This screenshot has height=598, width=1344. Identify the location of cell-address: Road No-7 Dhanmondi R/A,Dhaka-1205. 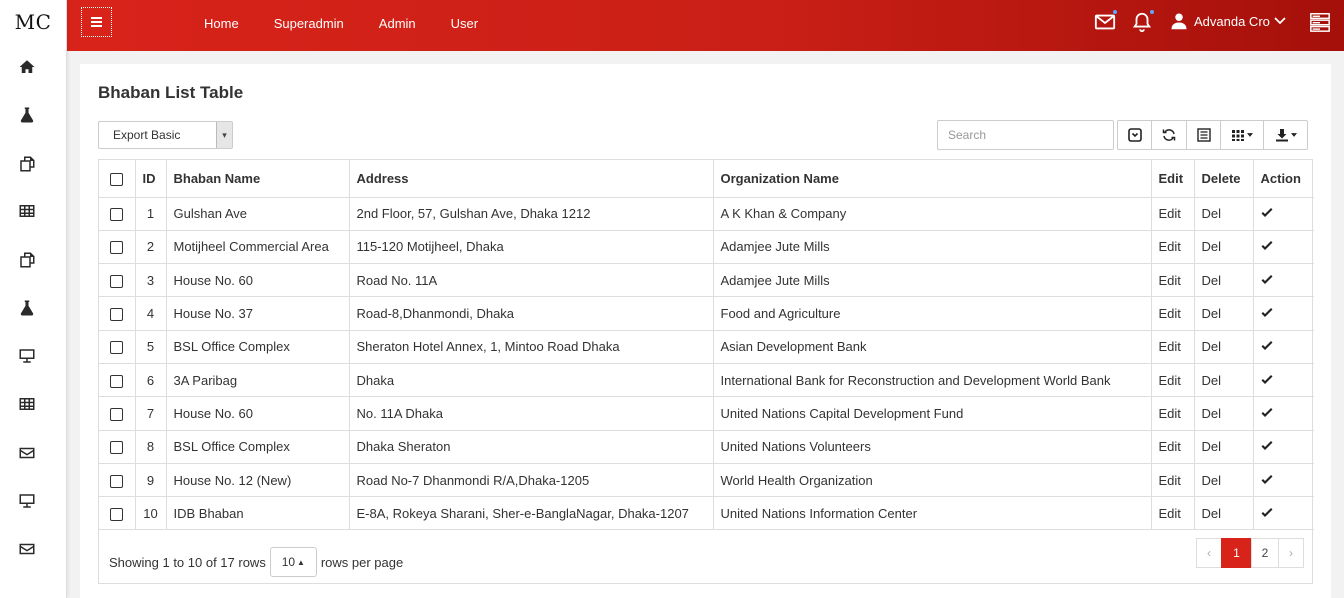
(531, 480).